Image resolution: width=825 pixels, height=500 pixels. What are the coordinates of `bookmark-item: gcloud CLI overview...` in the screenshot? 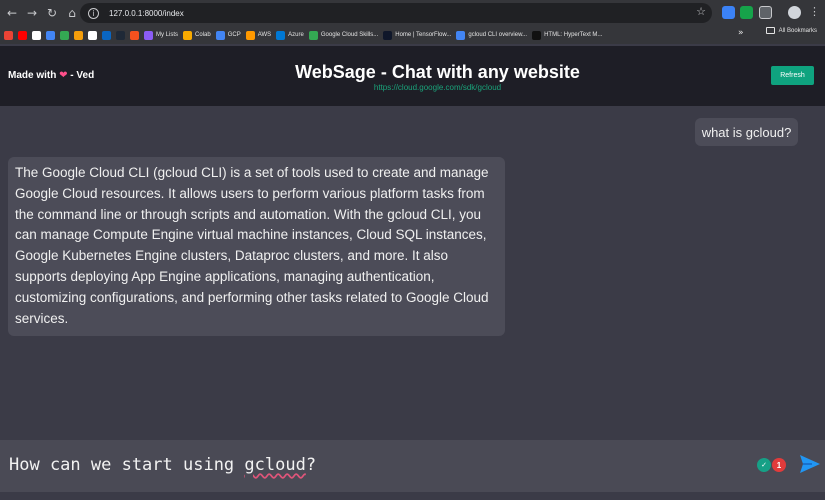 It's located at (491, 35).